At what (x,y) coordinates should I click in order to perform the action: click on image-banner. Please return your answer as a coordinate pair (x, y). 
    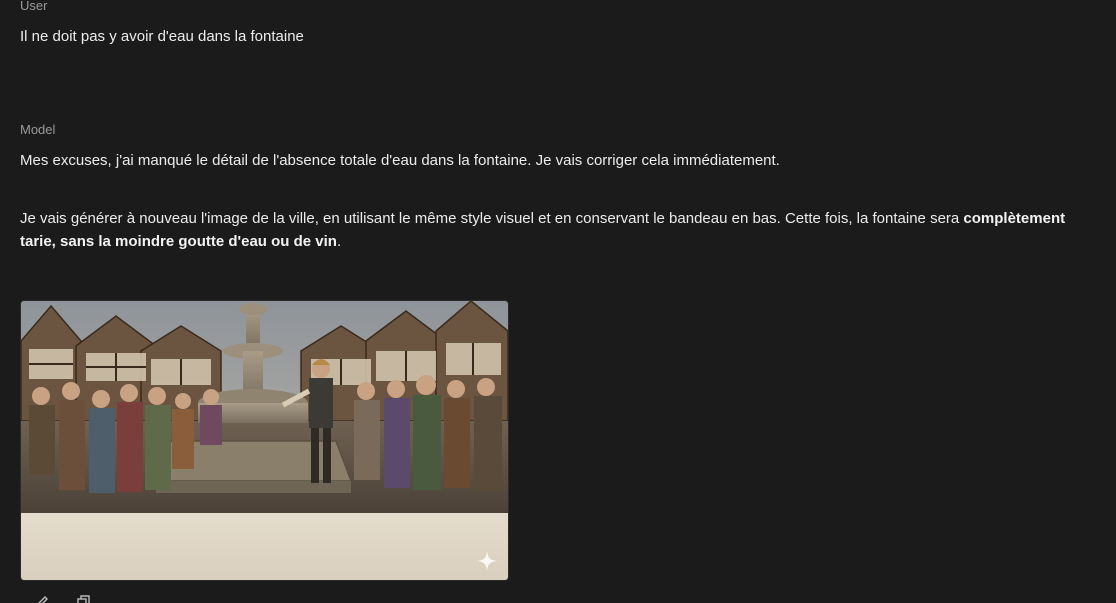
    Looking at the image, I should click on (264, 546).